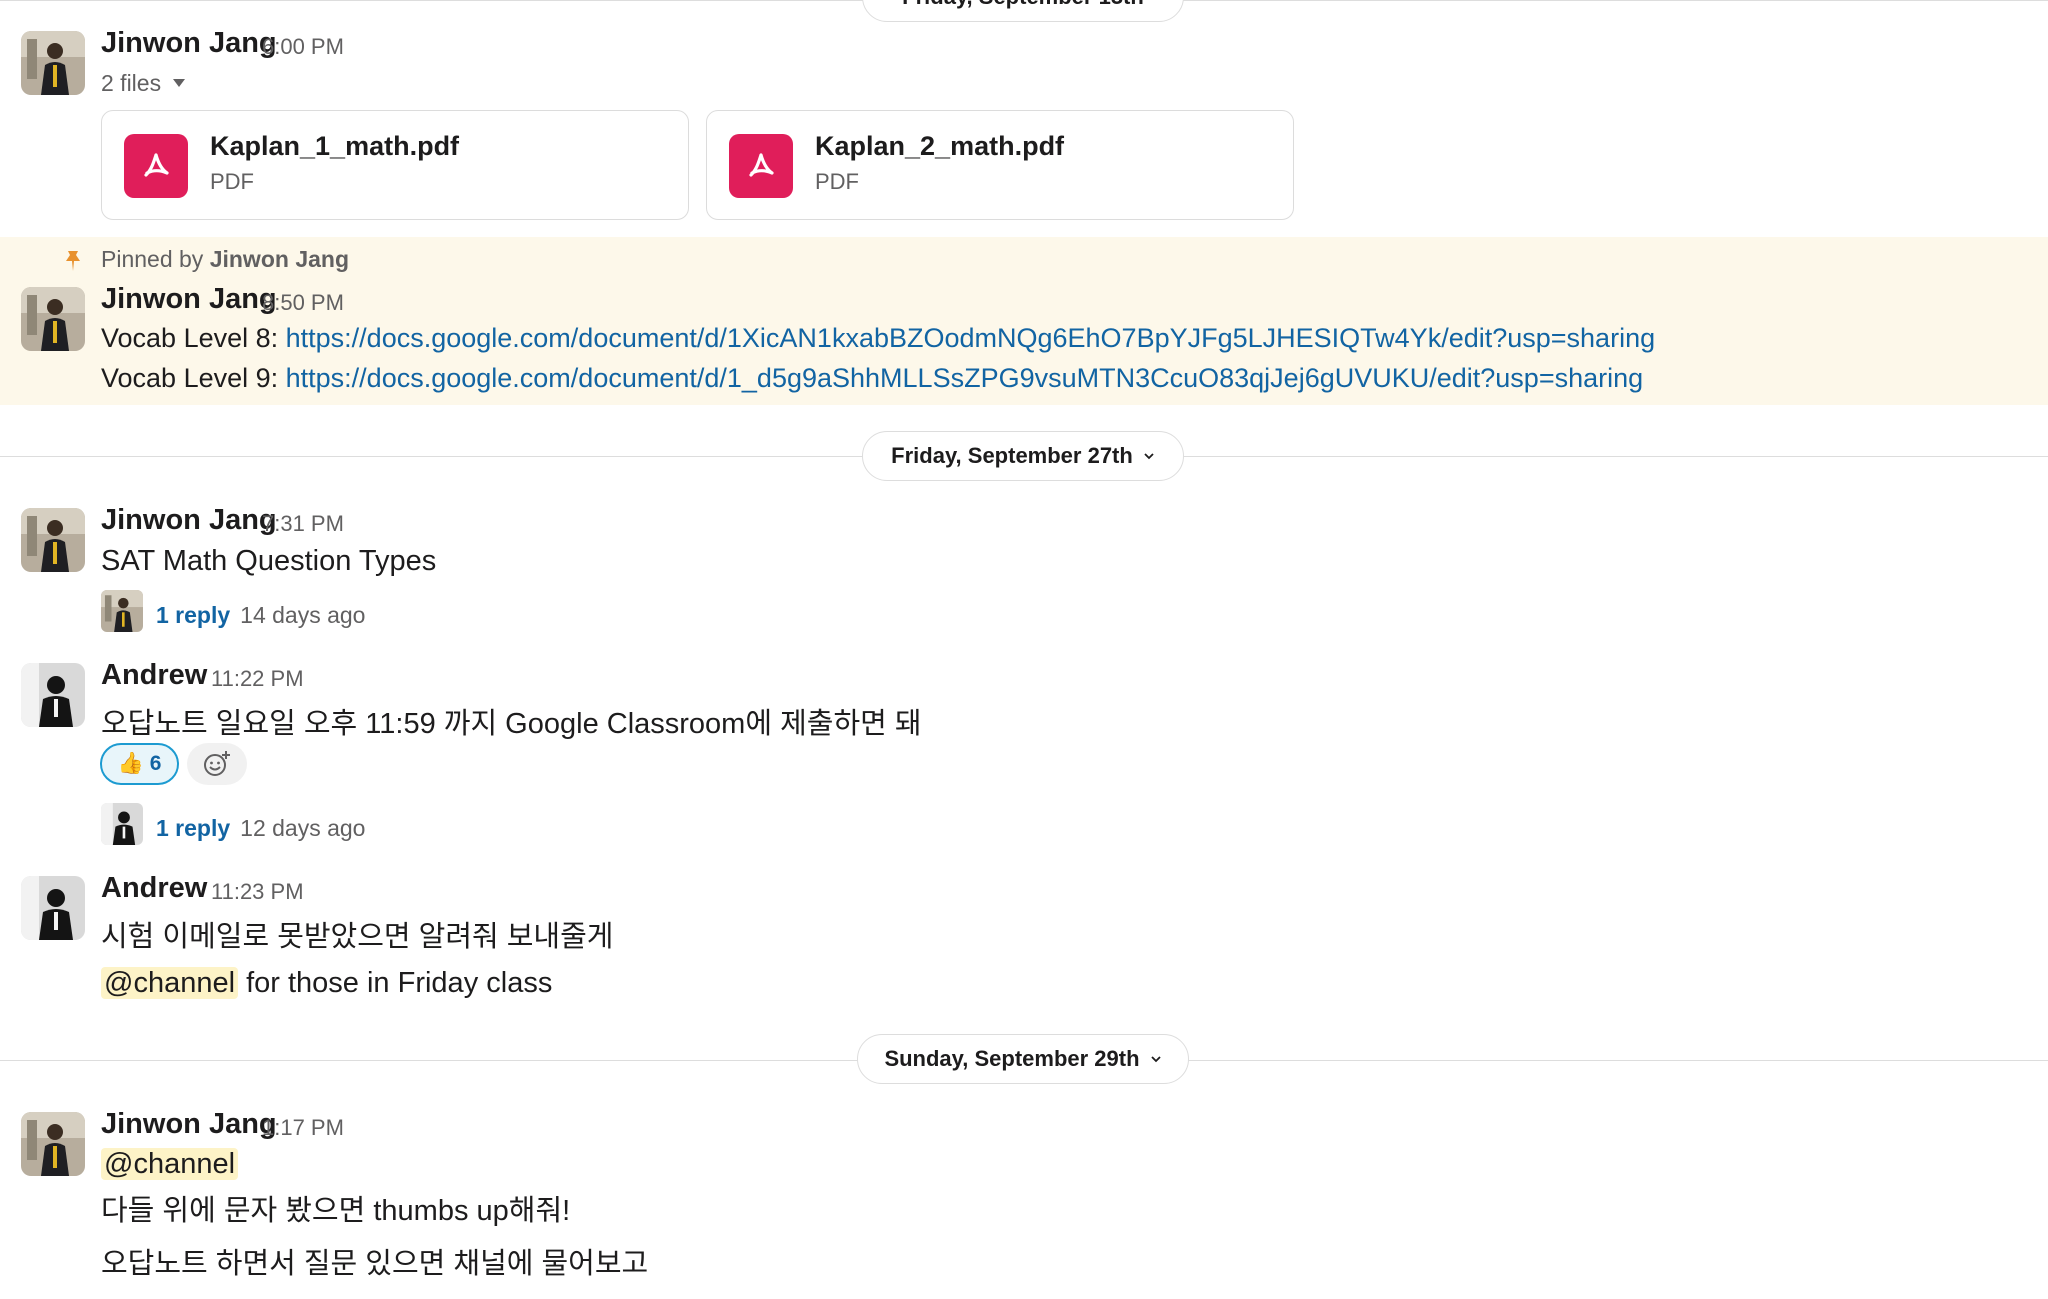  What do you see at coordinates (269, 561) in the screenshot?
I see `message-text: SAT Math Question Types` at bounding box center [269, 561].